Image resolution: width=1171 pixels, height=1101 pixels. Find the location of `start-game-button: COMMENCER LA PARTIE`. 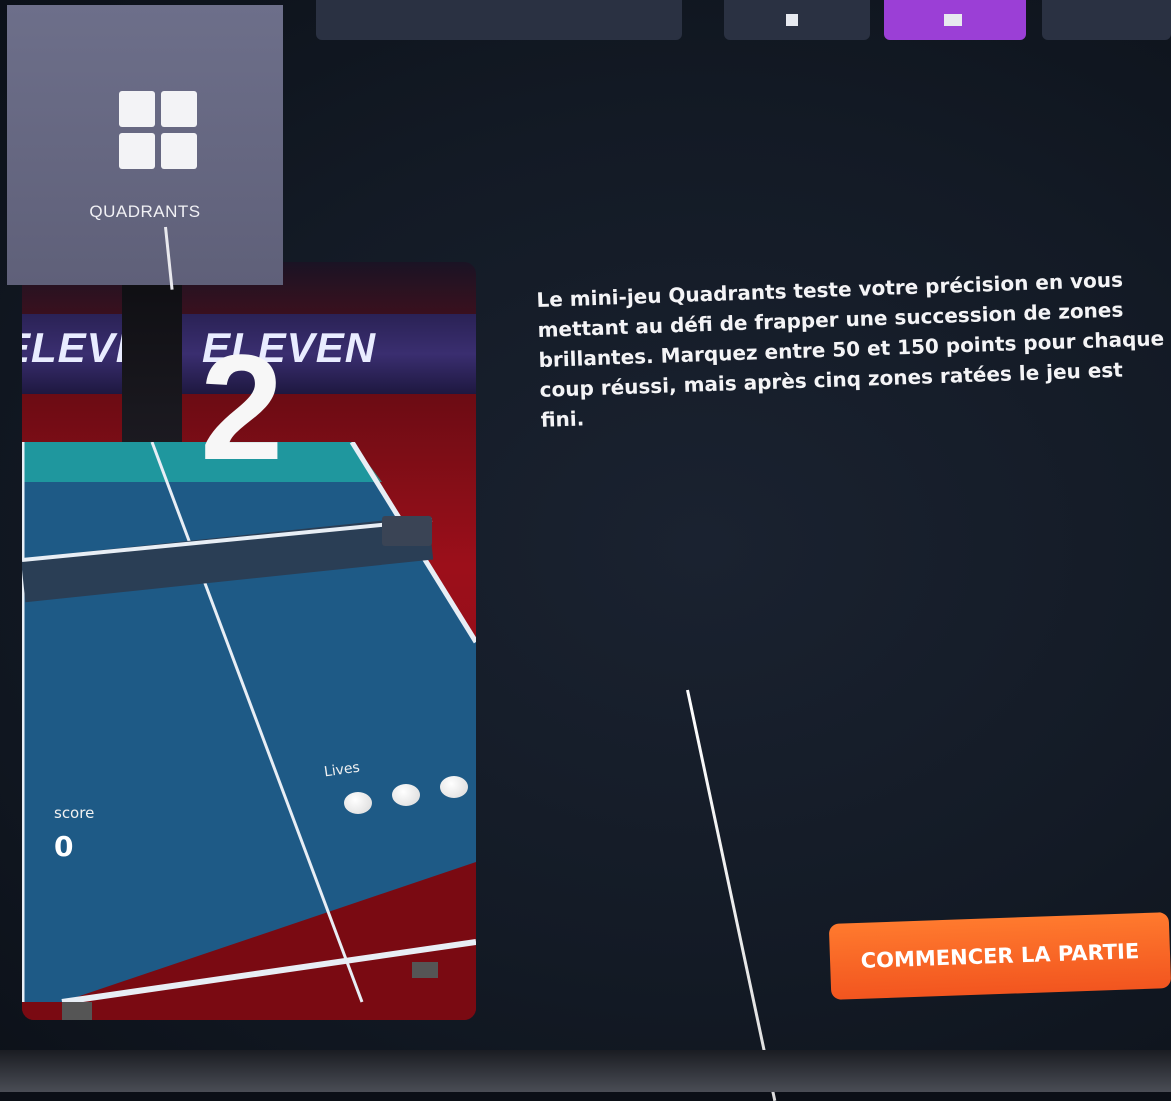

start-game-button: COMMENCER LA PARTIE is located at coordinates (999, 956).